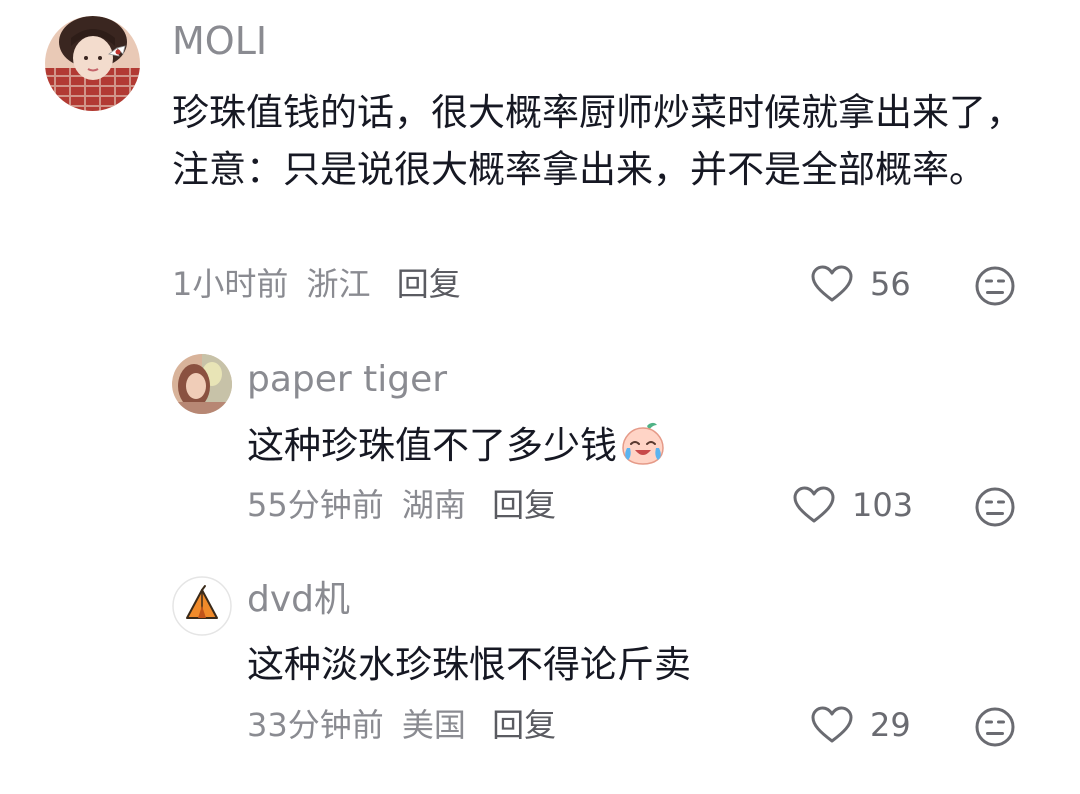 This screenshot has height=794, width=1080. What do you see at coordinates (315, 505) in the screenshot?
I see `timestamp: 55分钟前` at bounding box center [315, 505].